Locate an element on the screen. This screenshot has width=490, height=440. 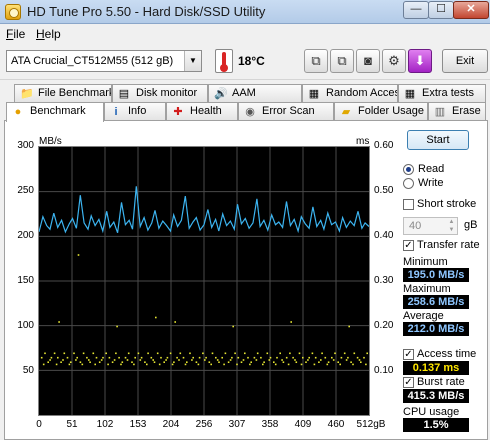
tab-label: AAM is located at coordinates (244, 93).